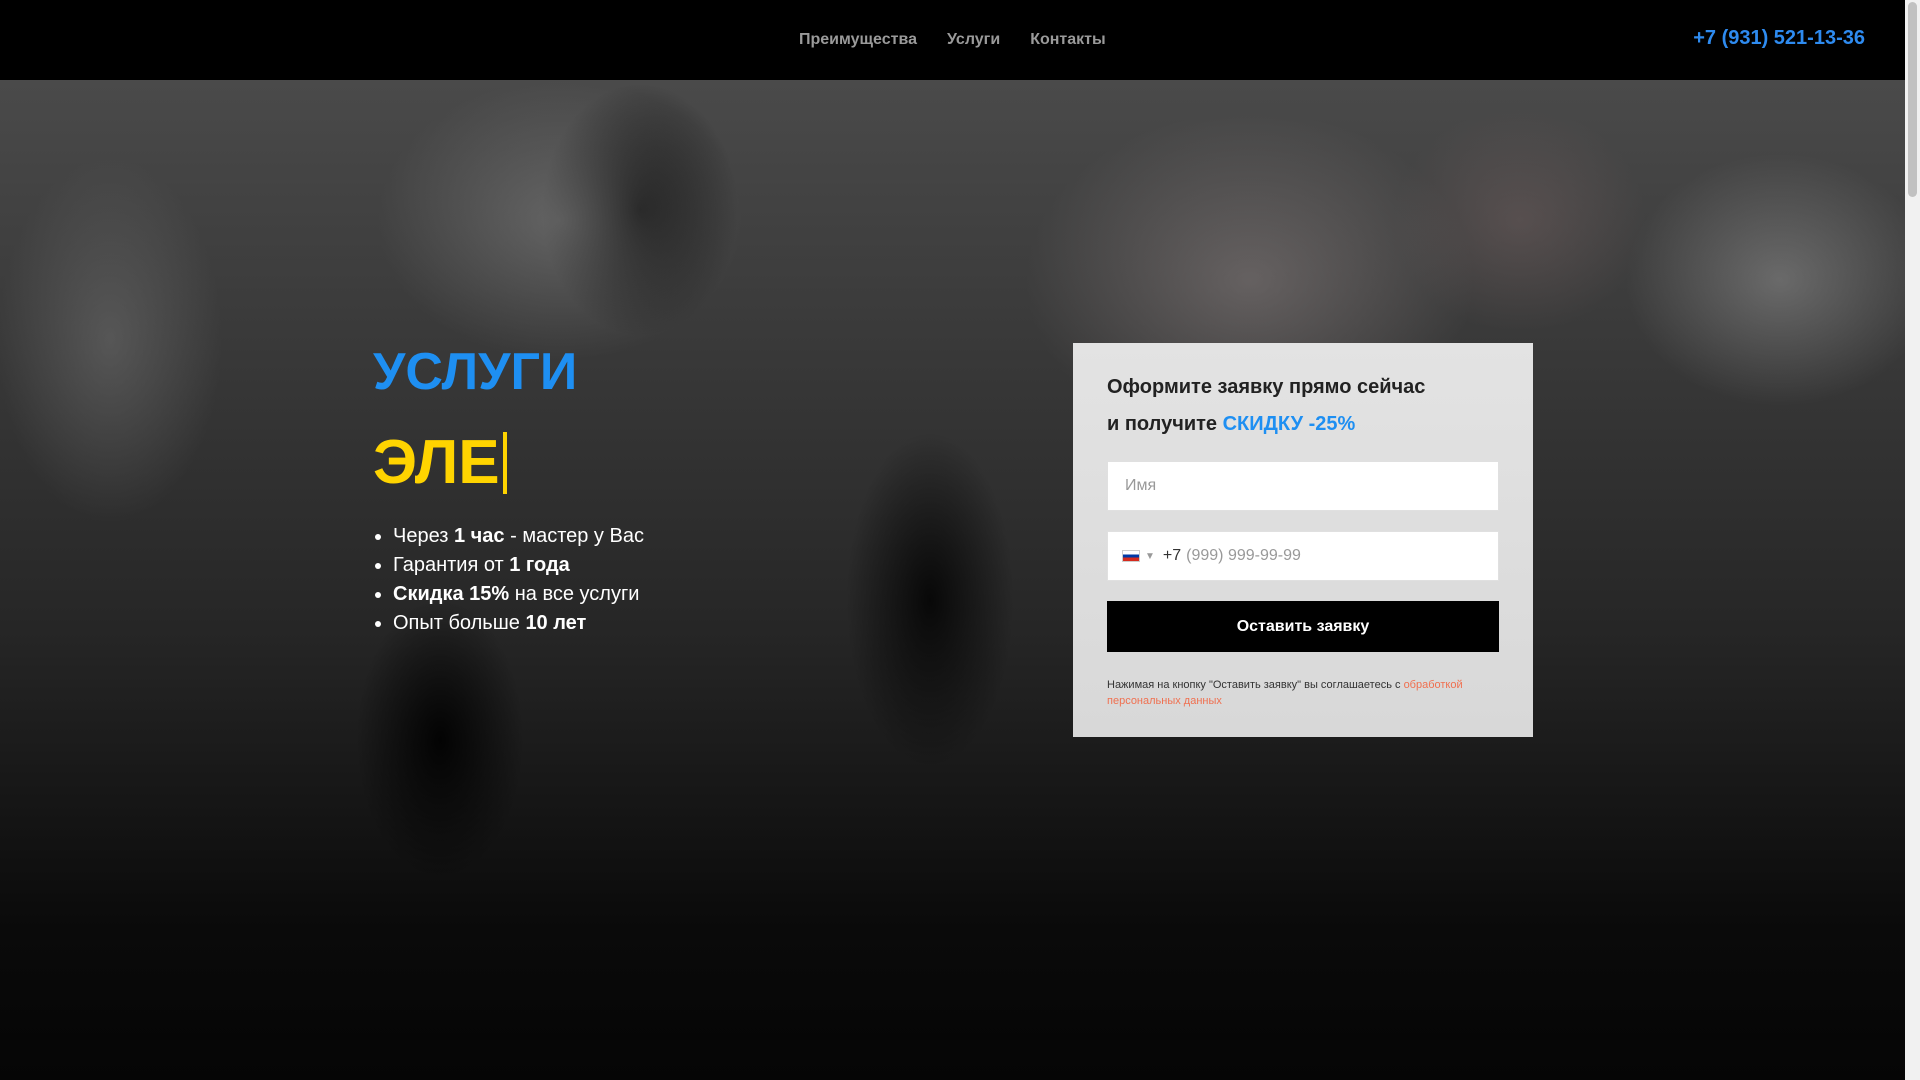 The width and height of the screenshot is (1920, 1080). What do you see at coordinates (504, 463) in the screenshot?
I see `typing-caret` at bounding box center [504, 463].